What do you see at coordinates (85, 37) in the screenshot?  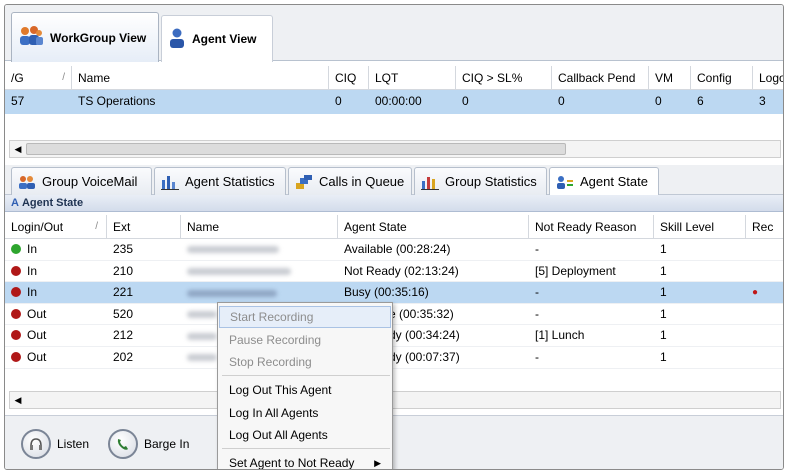 I see `tab-workgroup-view: WorkGroup View` at bounding box center [85, 37].